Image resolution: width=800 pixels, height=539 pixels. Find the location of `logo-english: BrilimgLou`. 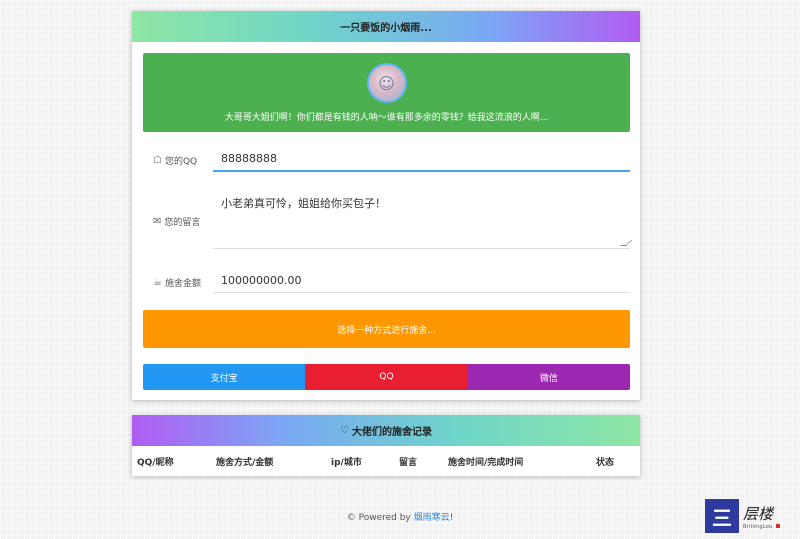

logo-english: BrilimgLou is located at coordinates (758, 526).